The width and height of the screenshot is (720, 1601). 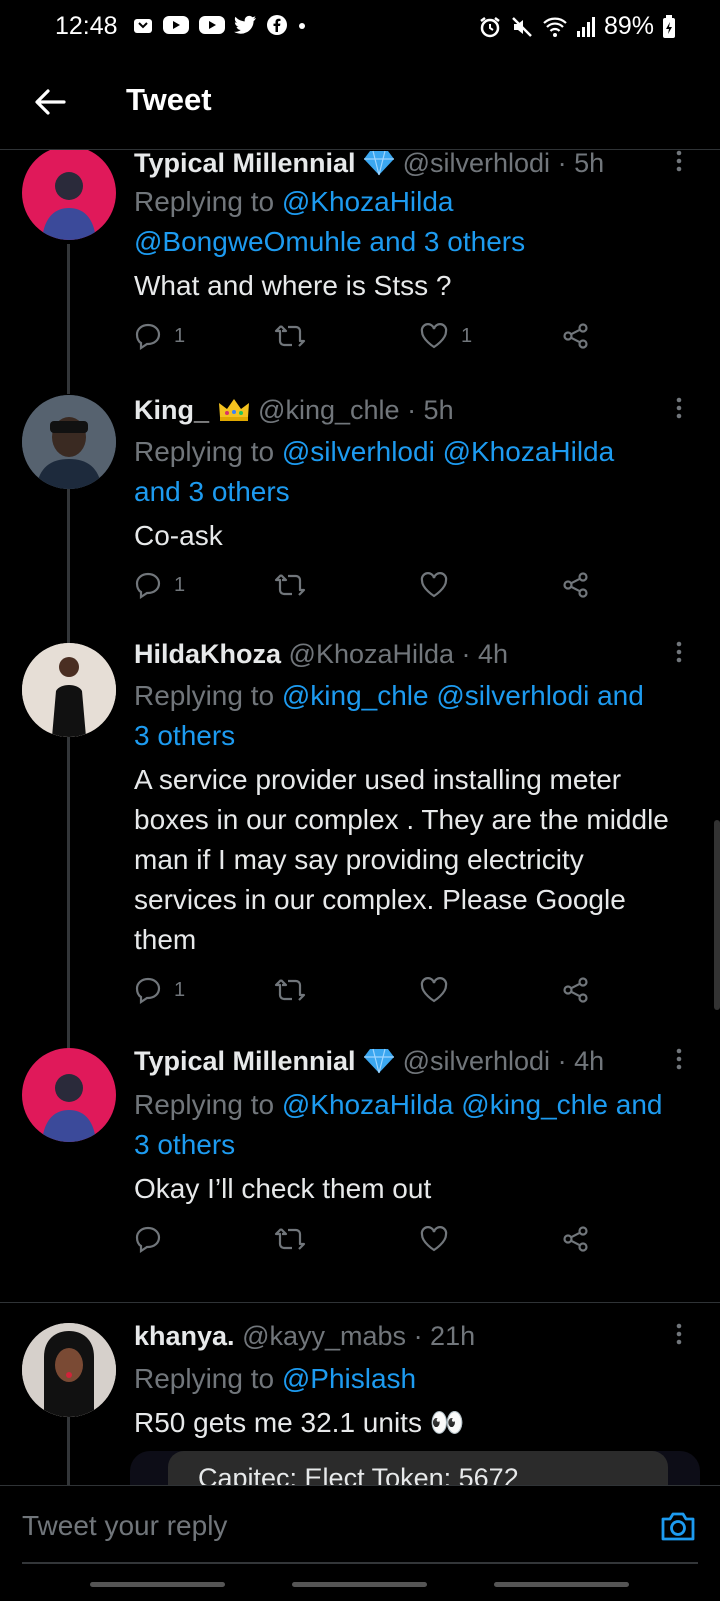 What do you see at coordinates (472, 1104) in the screenshot?
I see `replying-handles: @KhozaHilda @king_chle and` at bounding box center [472, 1104].